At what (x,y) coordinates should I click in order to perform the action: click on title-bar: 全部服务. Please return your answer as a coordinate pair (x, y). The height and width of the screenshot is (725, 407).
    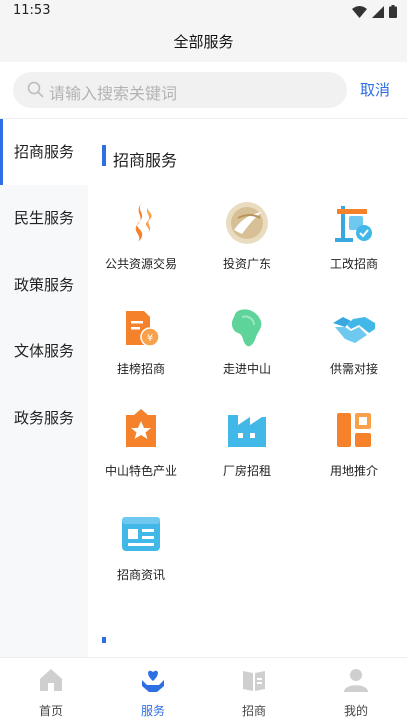
    Looking at the image, I should click on (203, 43).